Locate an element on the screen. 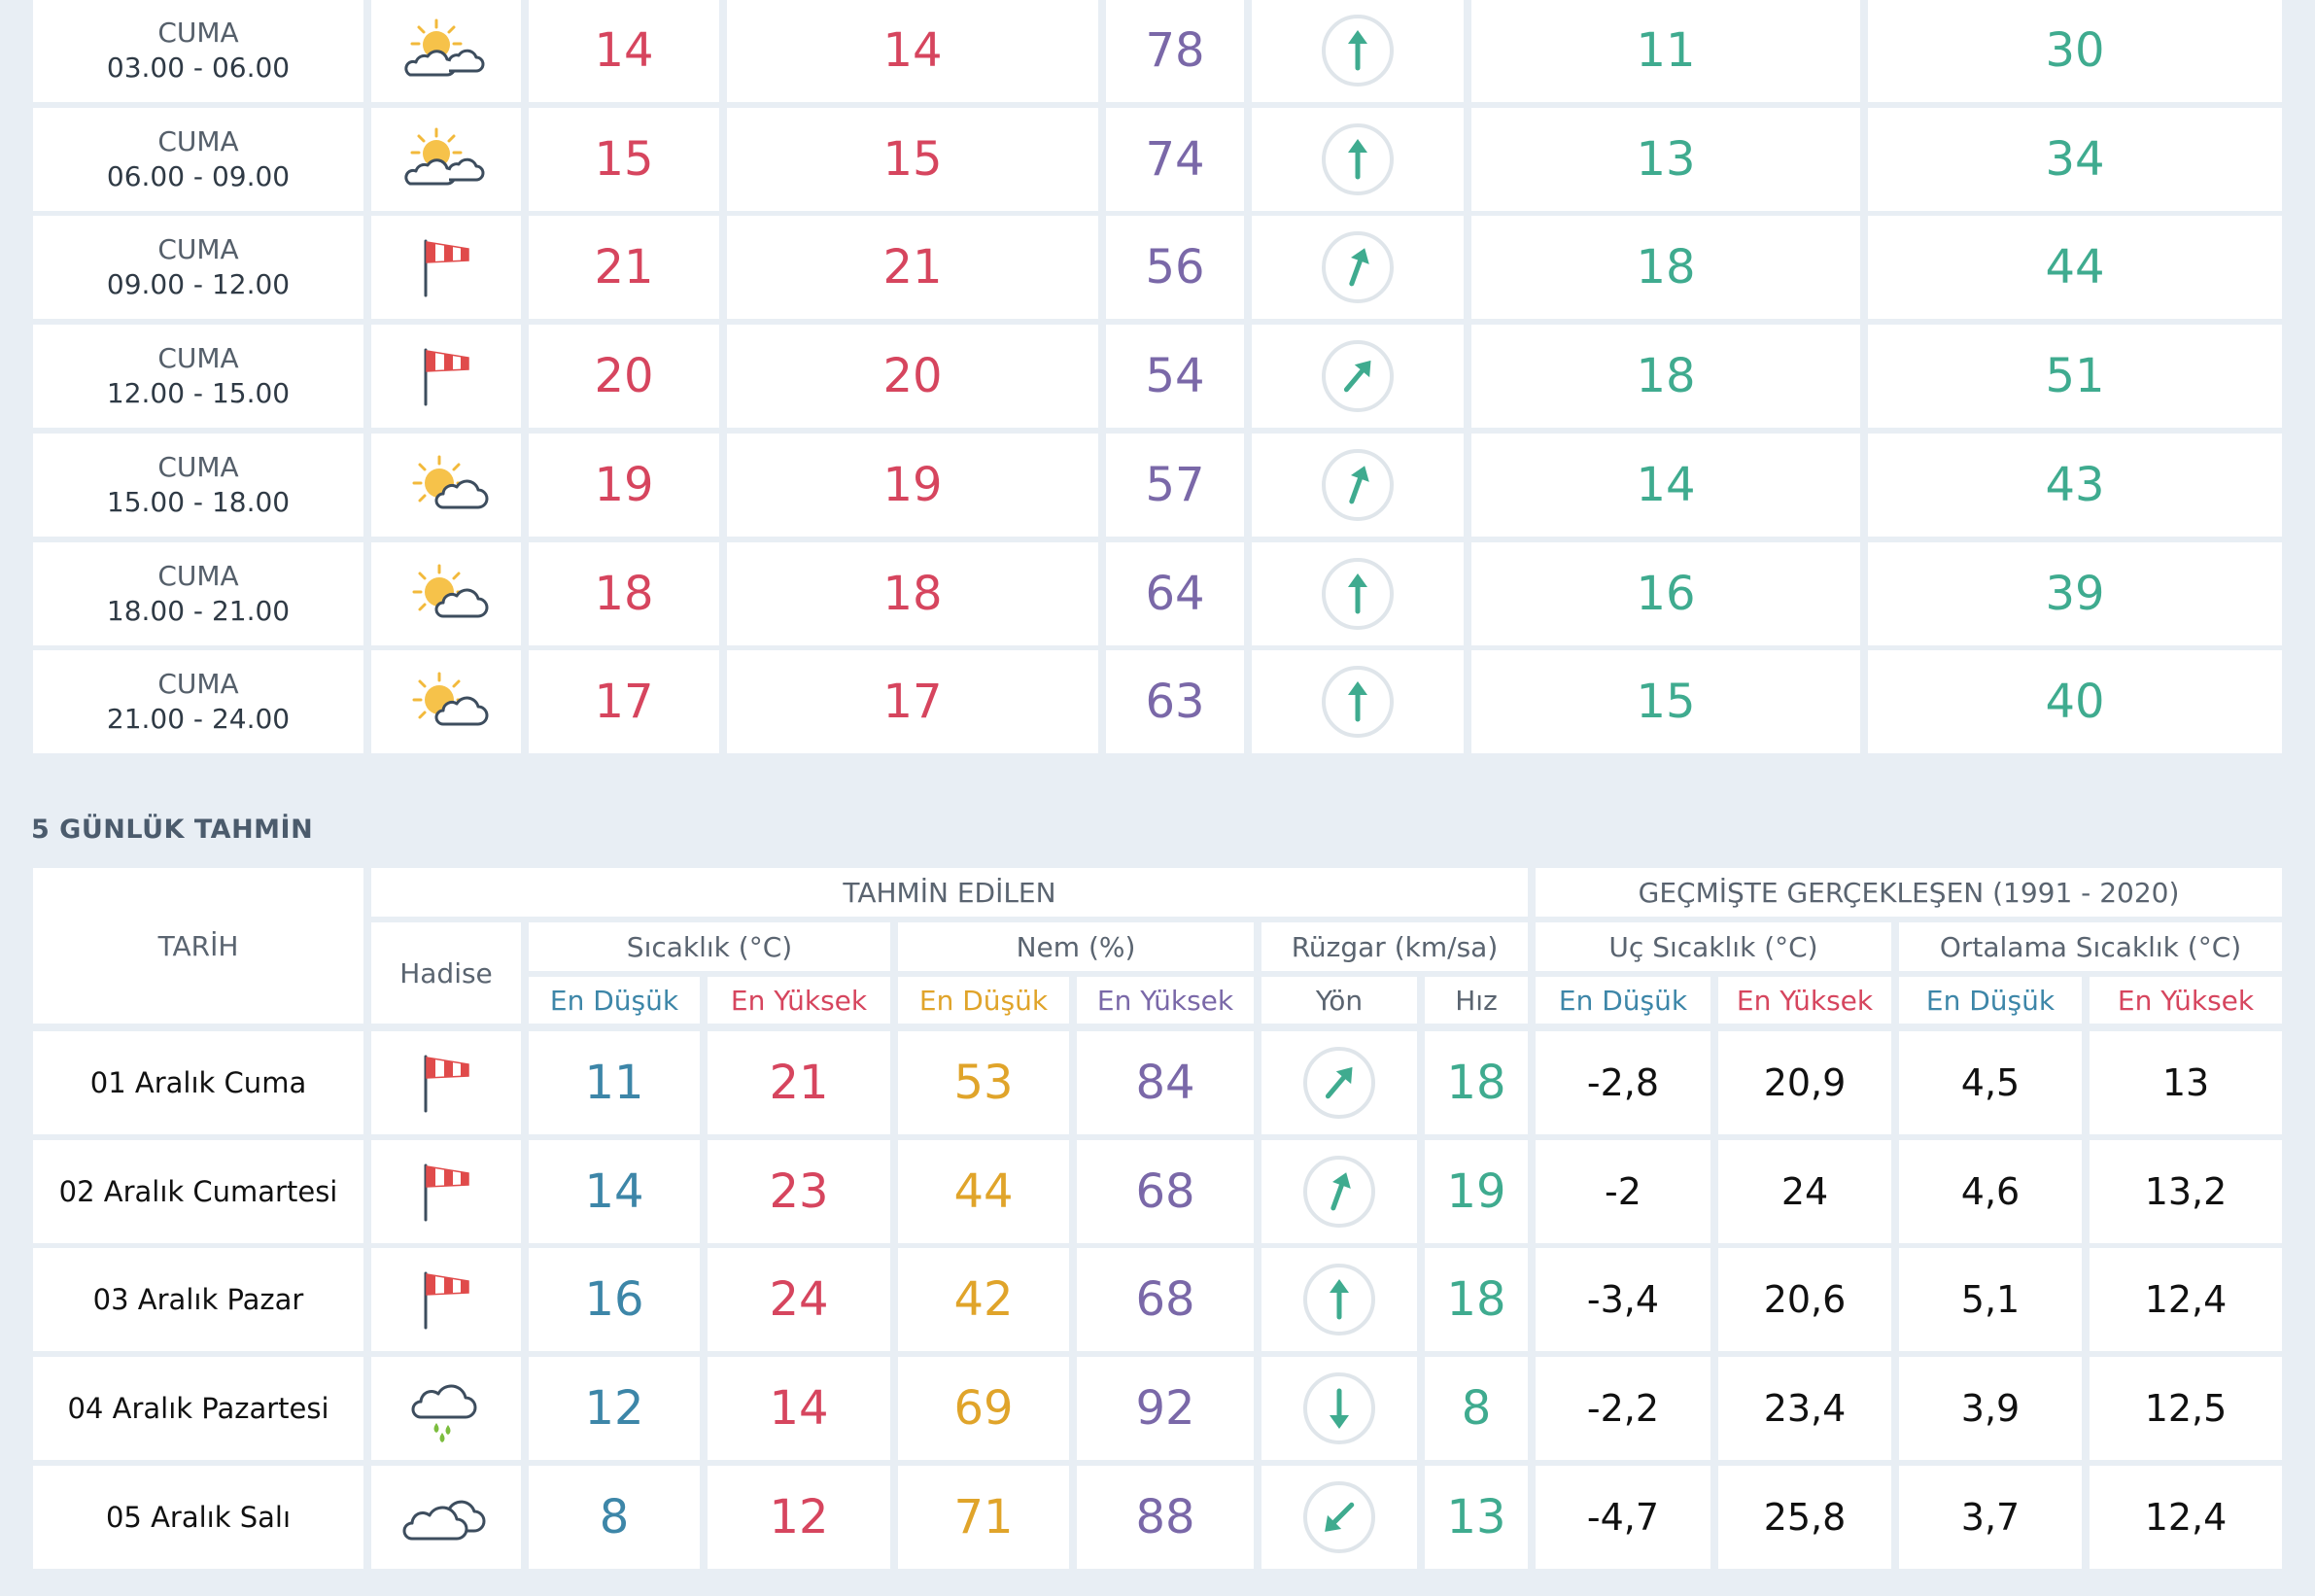 The width and height of the screenshot is (2315, 1596). hourly-time-range: 21.00 - 24.00 is located at coordinates (198, 719).